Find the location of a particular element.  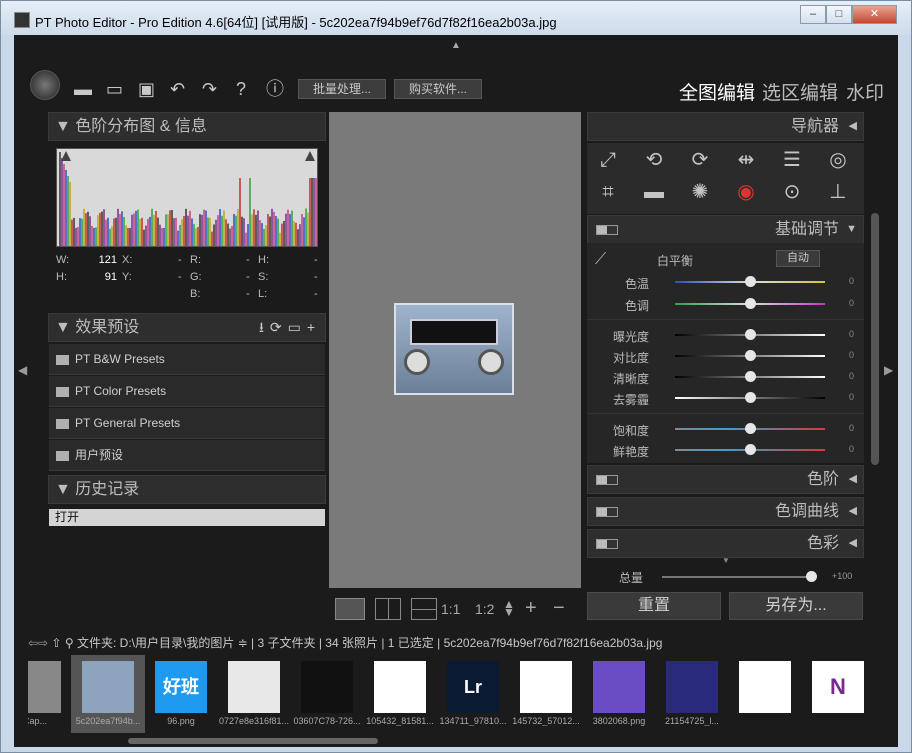

history-item: 打开 is located at coordinates (187, 517).